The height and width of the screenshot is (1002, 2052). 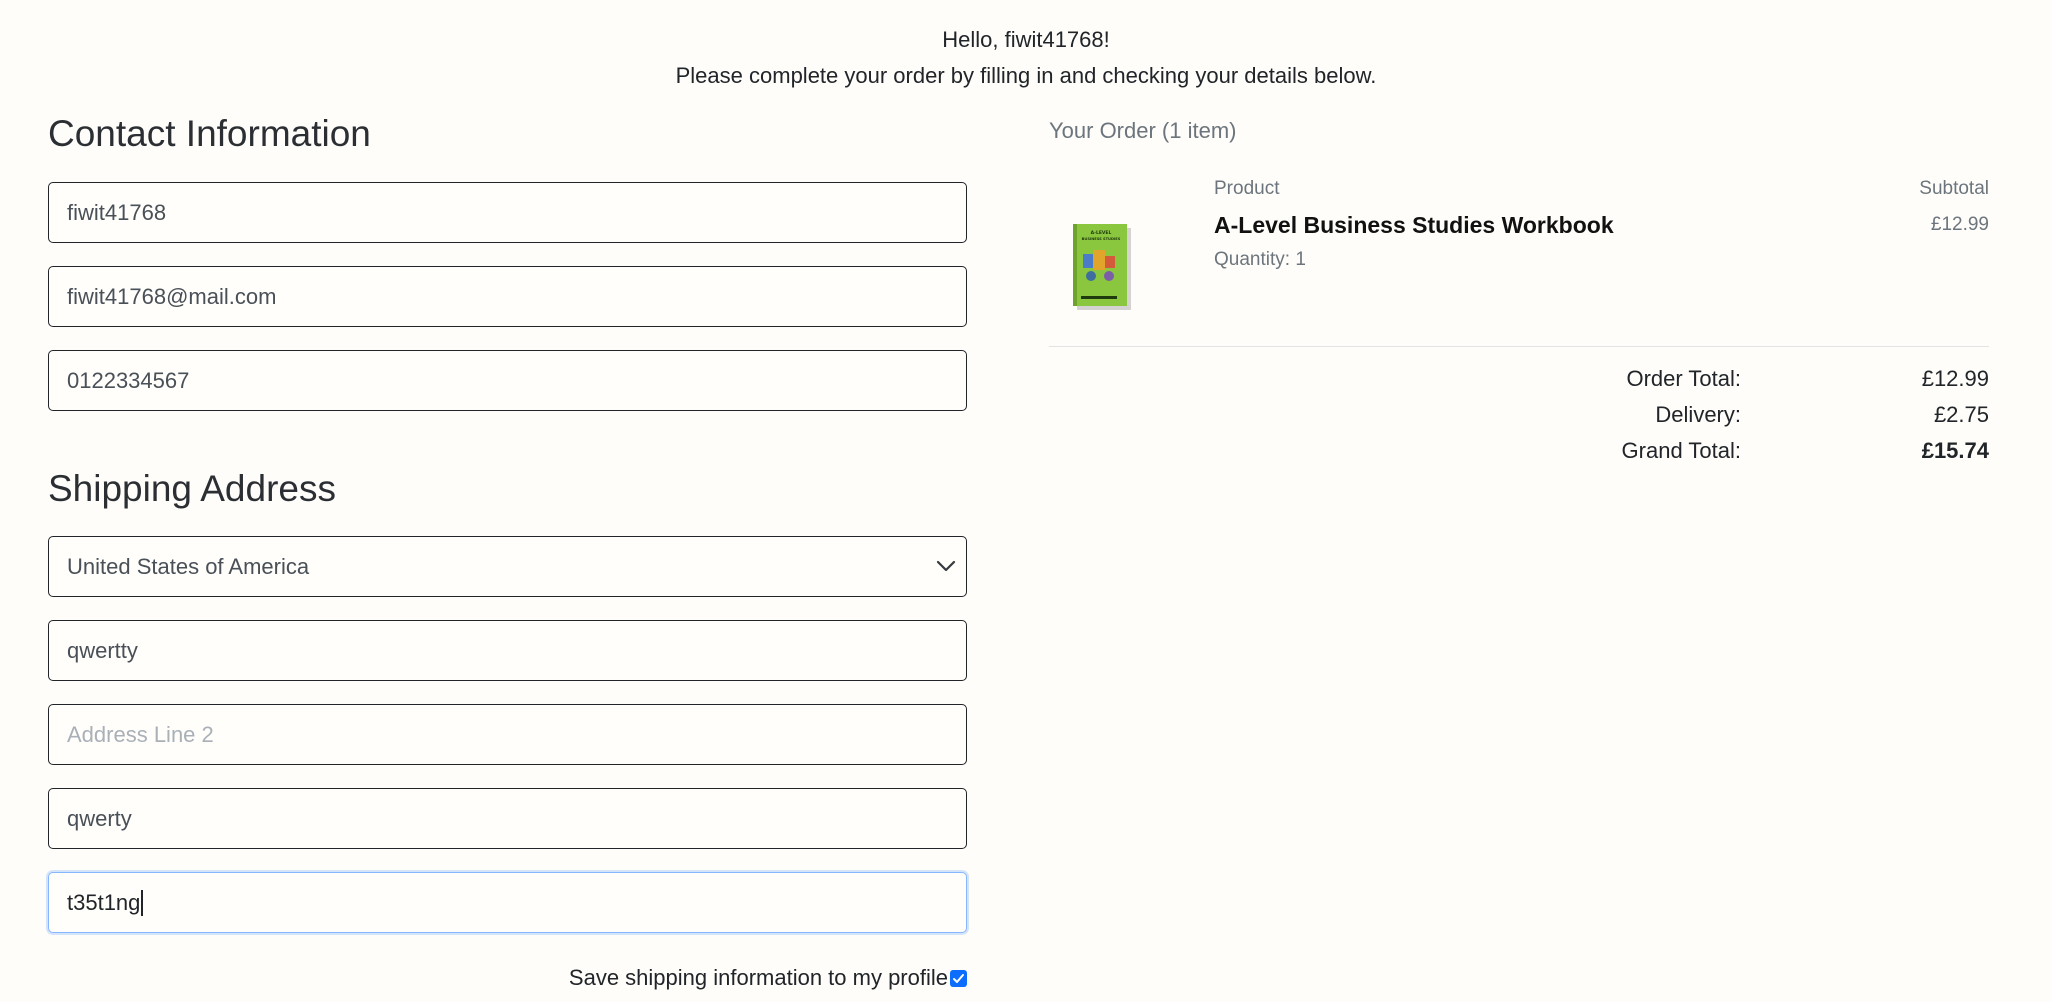 I want to click on shipping-section-title: Shipping Address, so click(x=192, y=488).